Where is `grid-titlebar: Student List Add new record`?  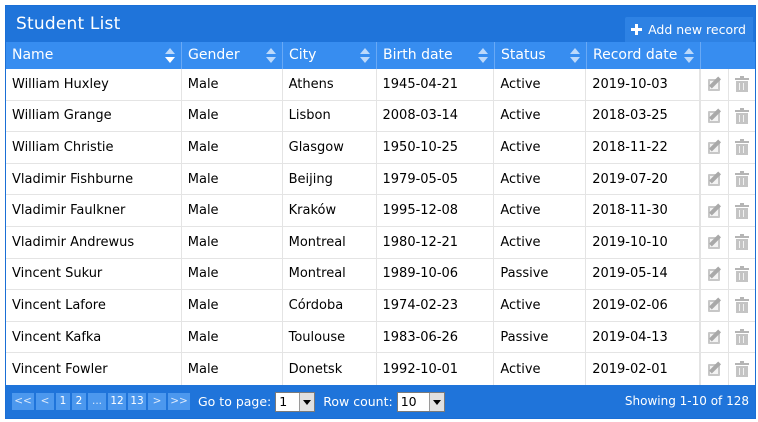 grid-titlebar: Student List Add new record is located at coordinates (380, 24).